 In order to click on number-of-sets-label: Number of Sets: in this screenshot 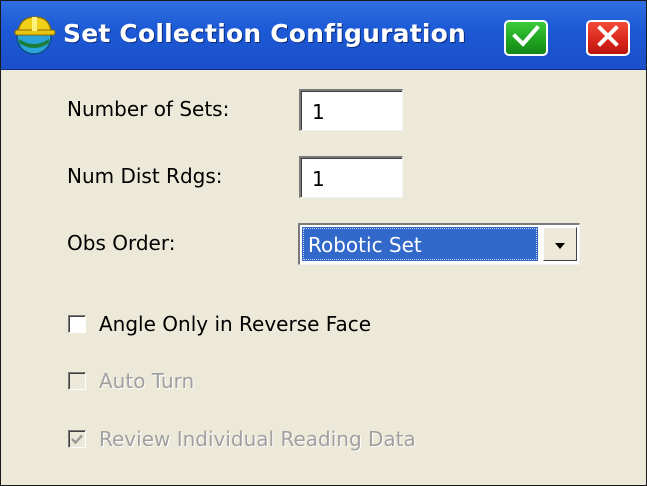, I will do `click(148, 109)`.